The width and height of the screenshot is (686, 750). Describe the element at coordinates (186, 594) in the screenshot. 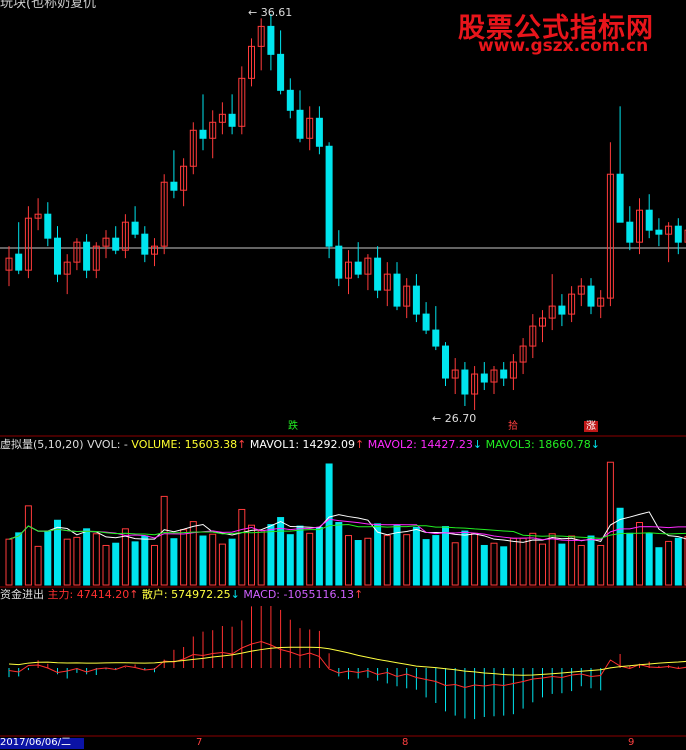

I see `retail-value: 散户: 574972.25` at that location.